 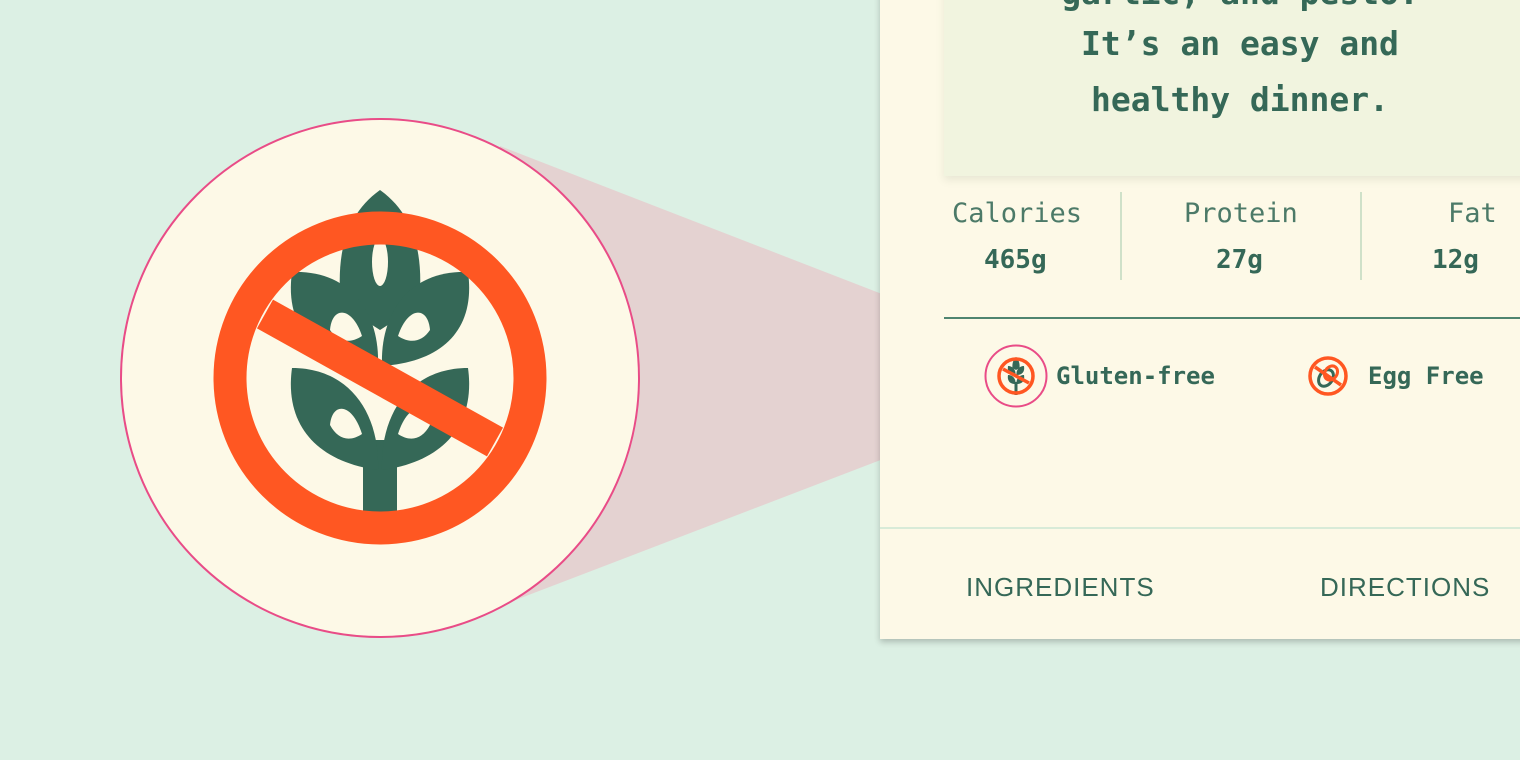 I want to click on protein-value: 27g, so click(x=1239, y=260).